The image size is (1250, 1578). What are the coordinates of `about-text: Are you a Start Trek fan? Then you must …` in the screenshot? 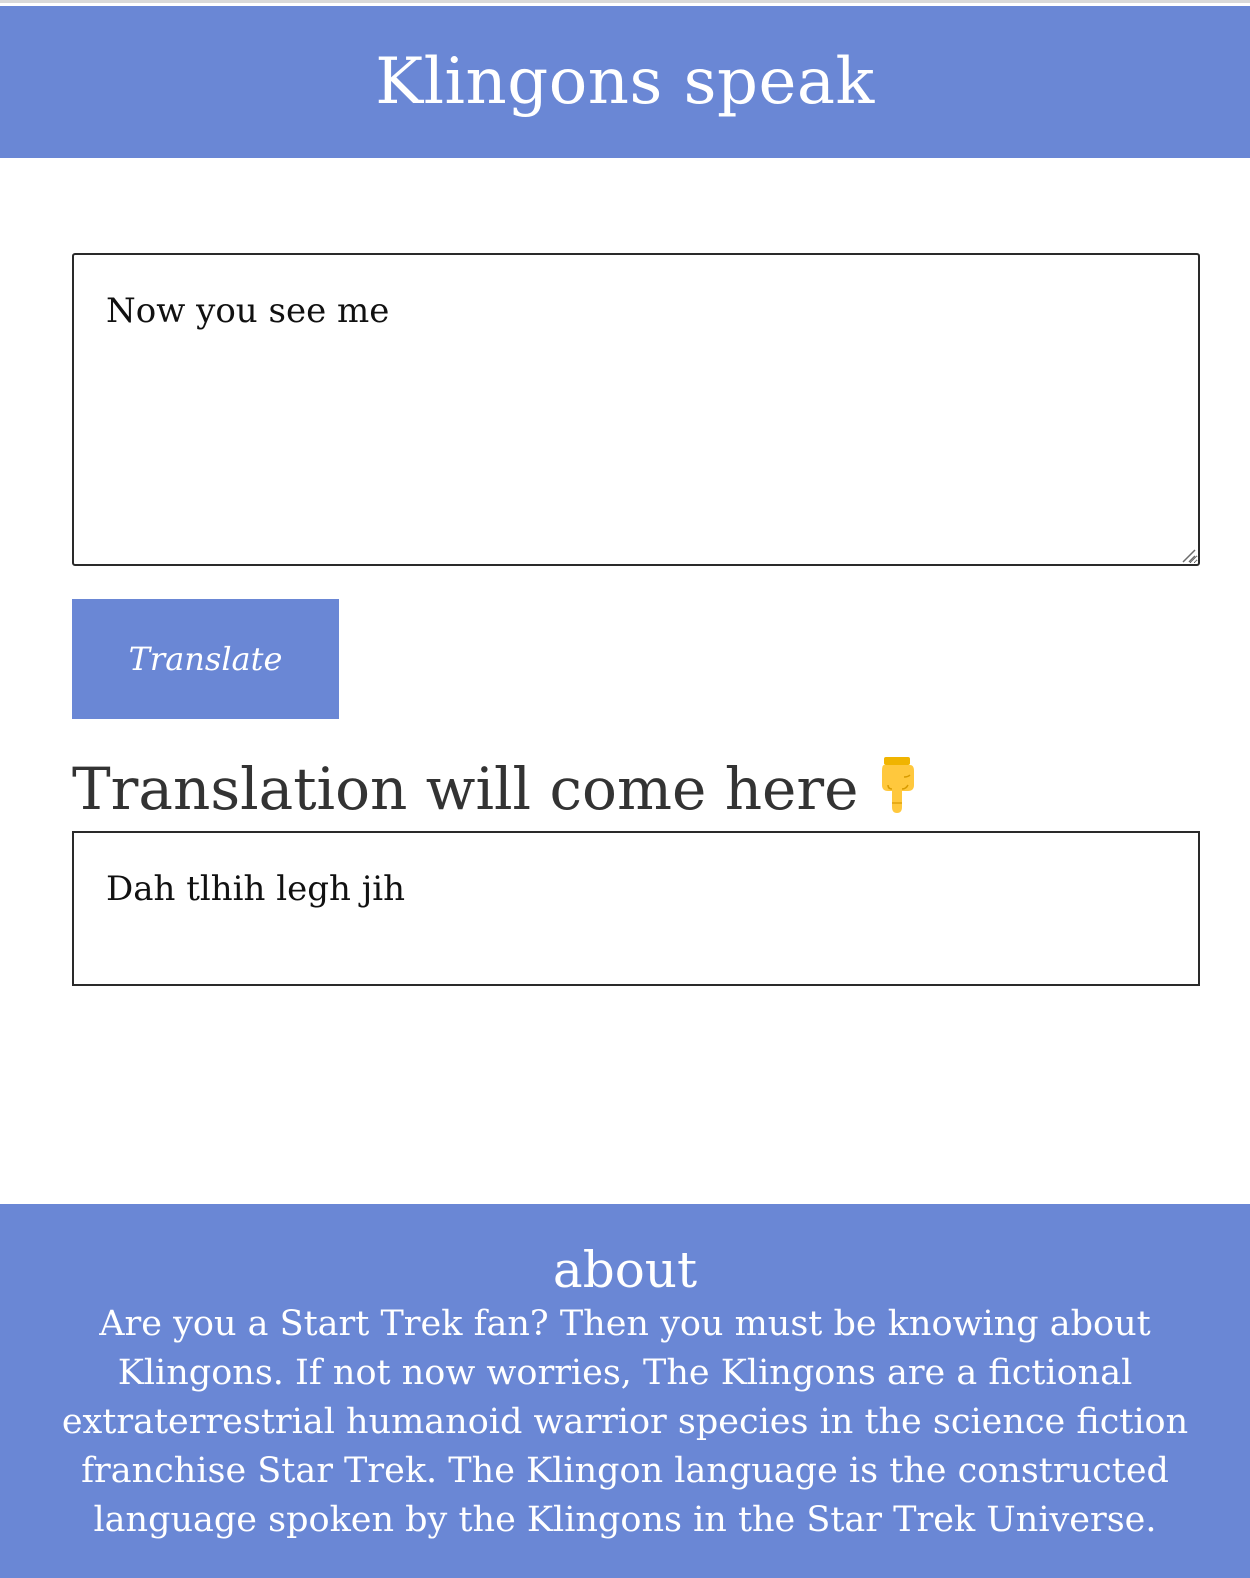 It's located at (625, 1422).